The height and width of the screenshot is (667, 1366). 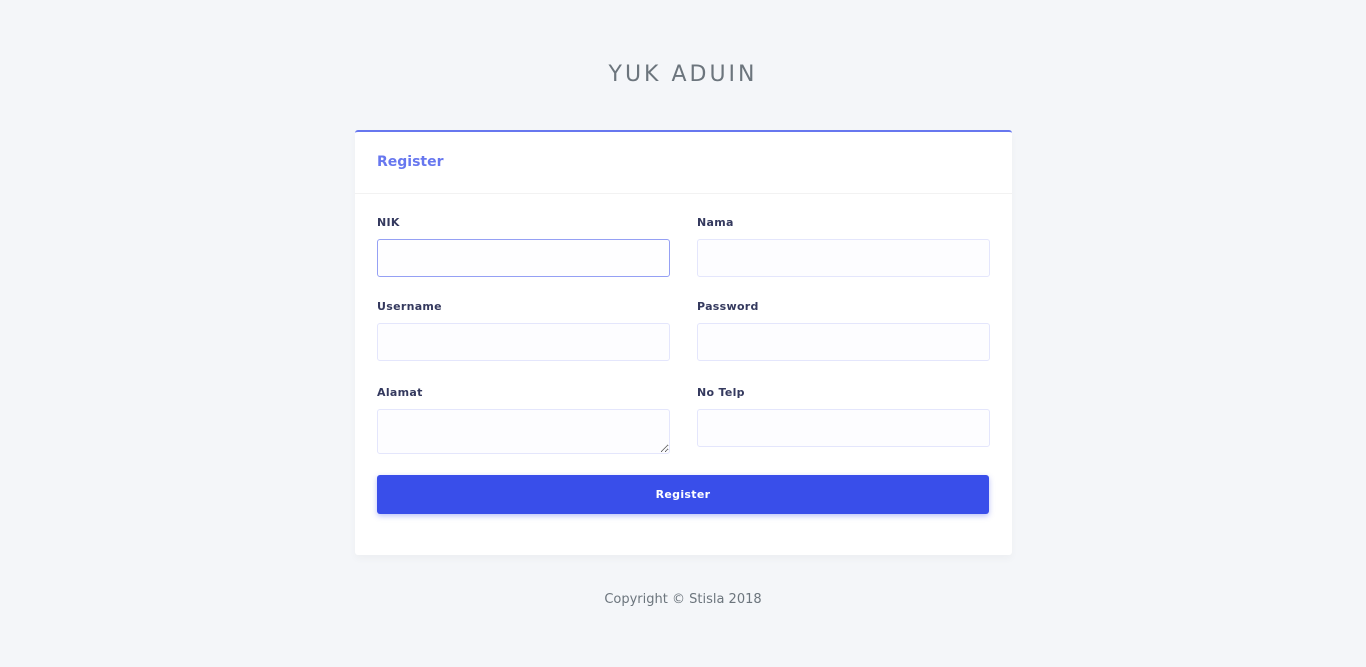 I want to click on nama-field-group: Nama, so click(x=843, y=246).